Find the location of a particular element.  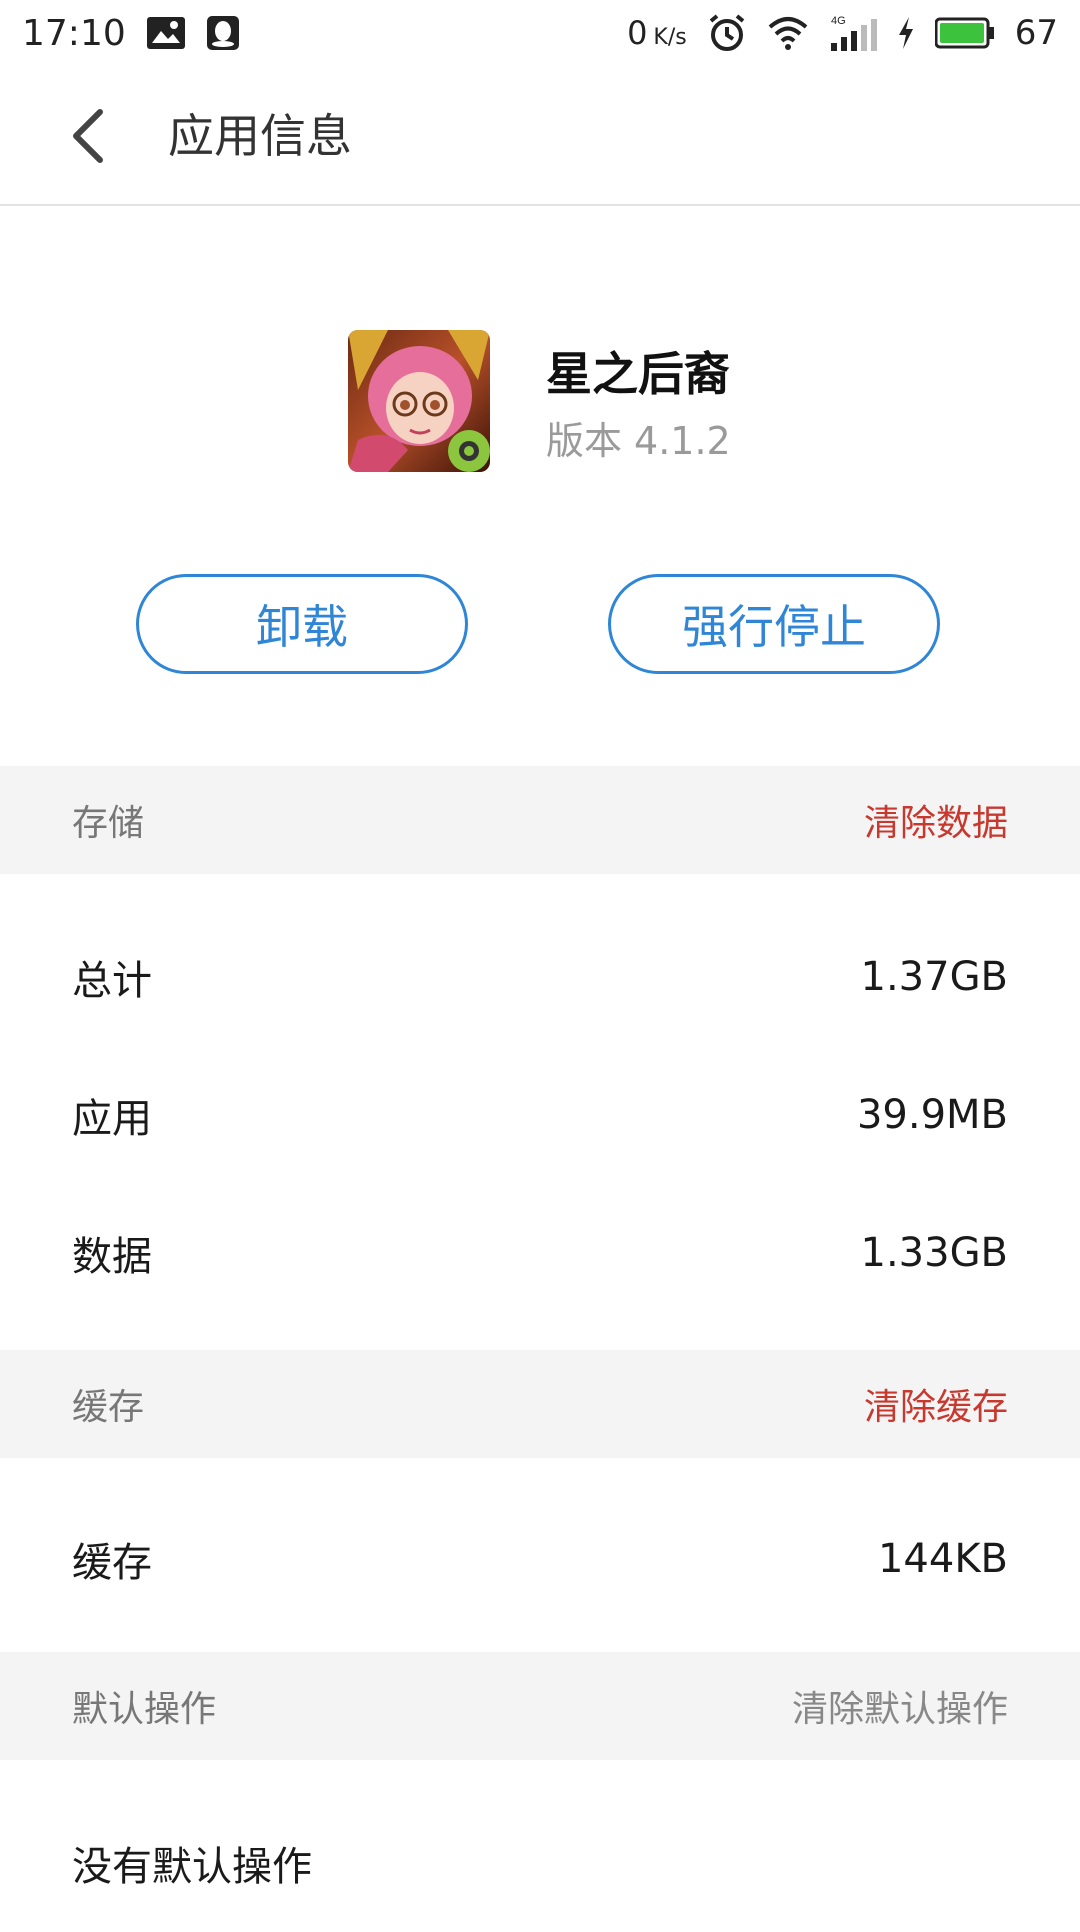

defaults-section-title: 默认操作 is located at coordinates (144, 1709).